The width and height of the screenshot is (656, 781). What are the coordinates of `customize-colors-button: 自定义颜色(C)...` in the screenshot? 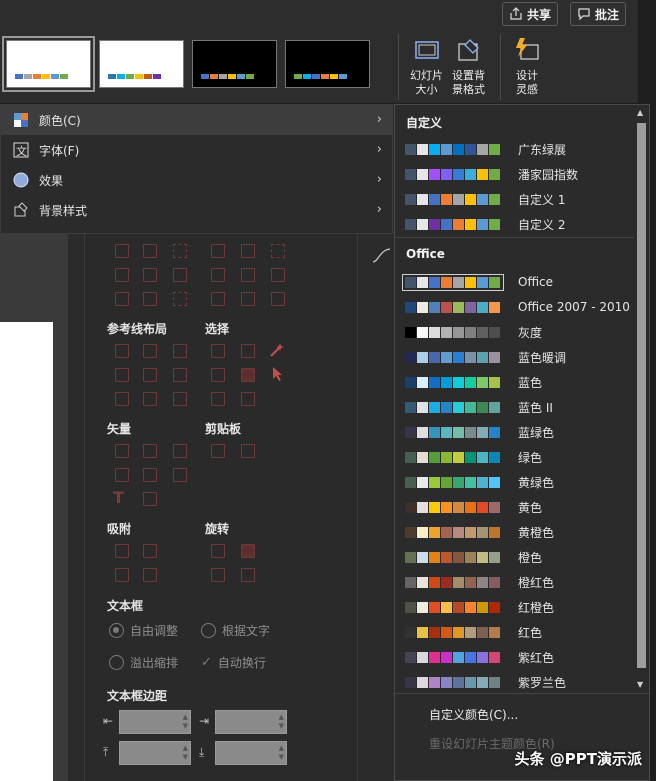 It's located at (473, 714).